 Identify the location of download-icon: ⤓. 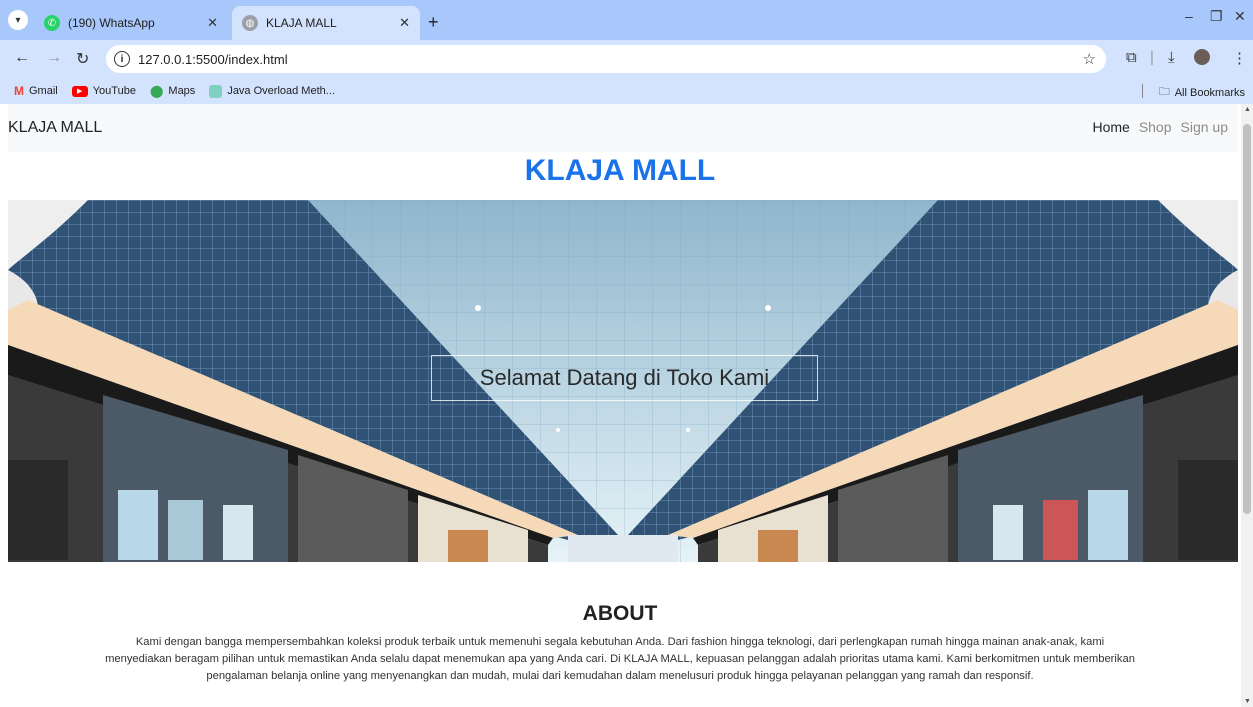
(1171, 57).